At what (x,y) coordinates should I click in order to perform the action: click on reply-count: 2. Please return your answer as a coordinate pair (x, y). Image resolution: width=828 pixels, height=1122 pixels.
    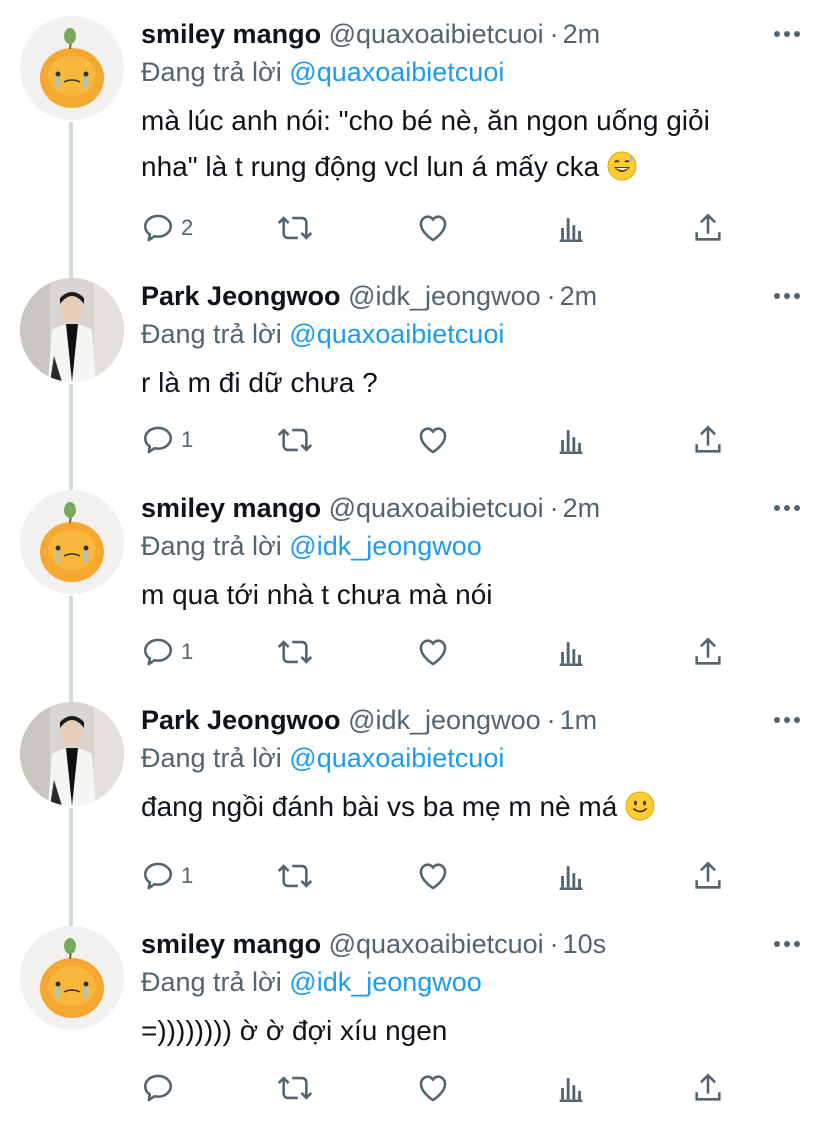
    Looking at the image, I should click on (187, 227).